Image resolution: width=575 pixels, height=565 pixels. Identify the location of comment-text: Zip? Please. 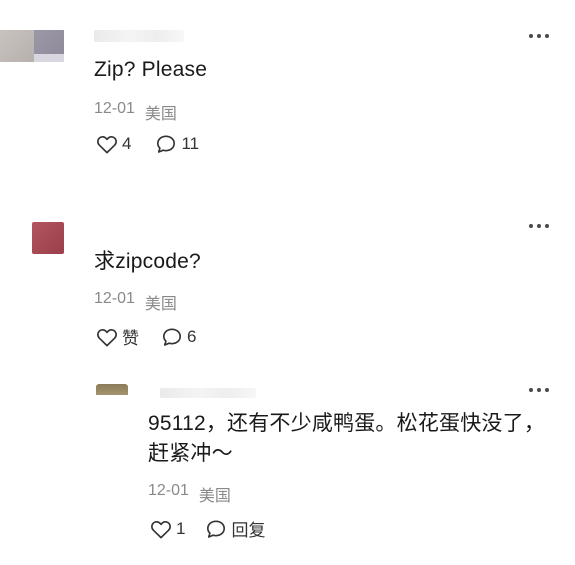
(151, 69).